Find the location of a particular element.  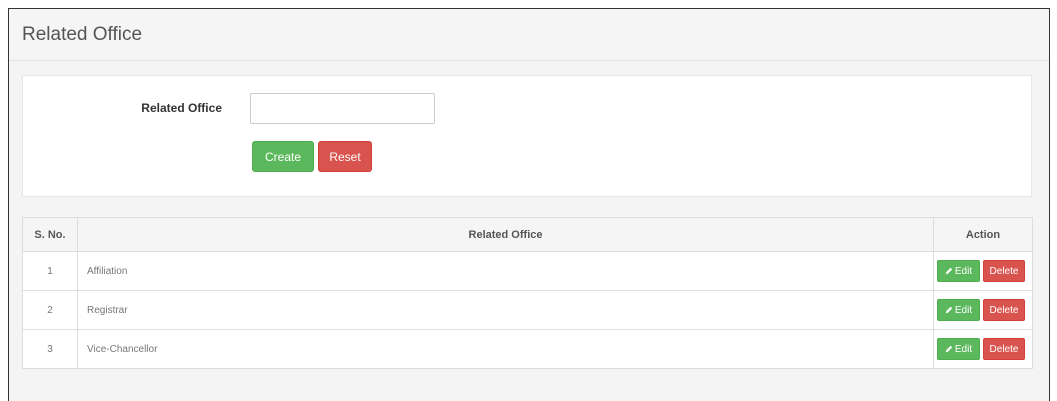

row-office-name: Affiliation is located at coordinates (505, 271).